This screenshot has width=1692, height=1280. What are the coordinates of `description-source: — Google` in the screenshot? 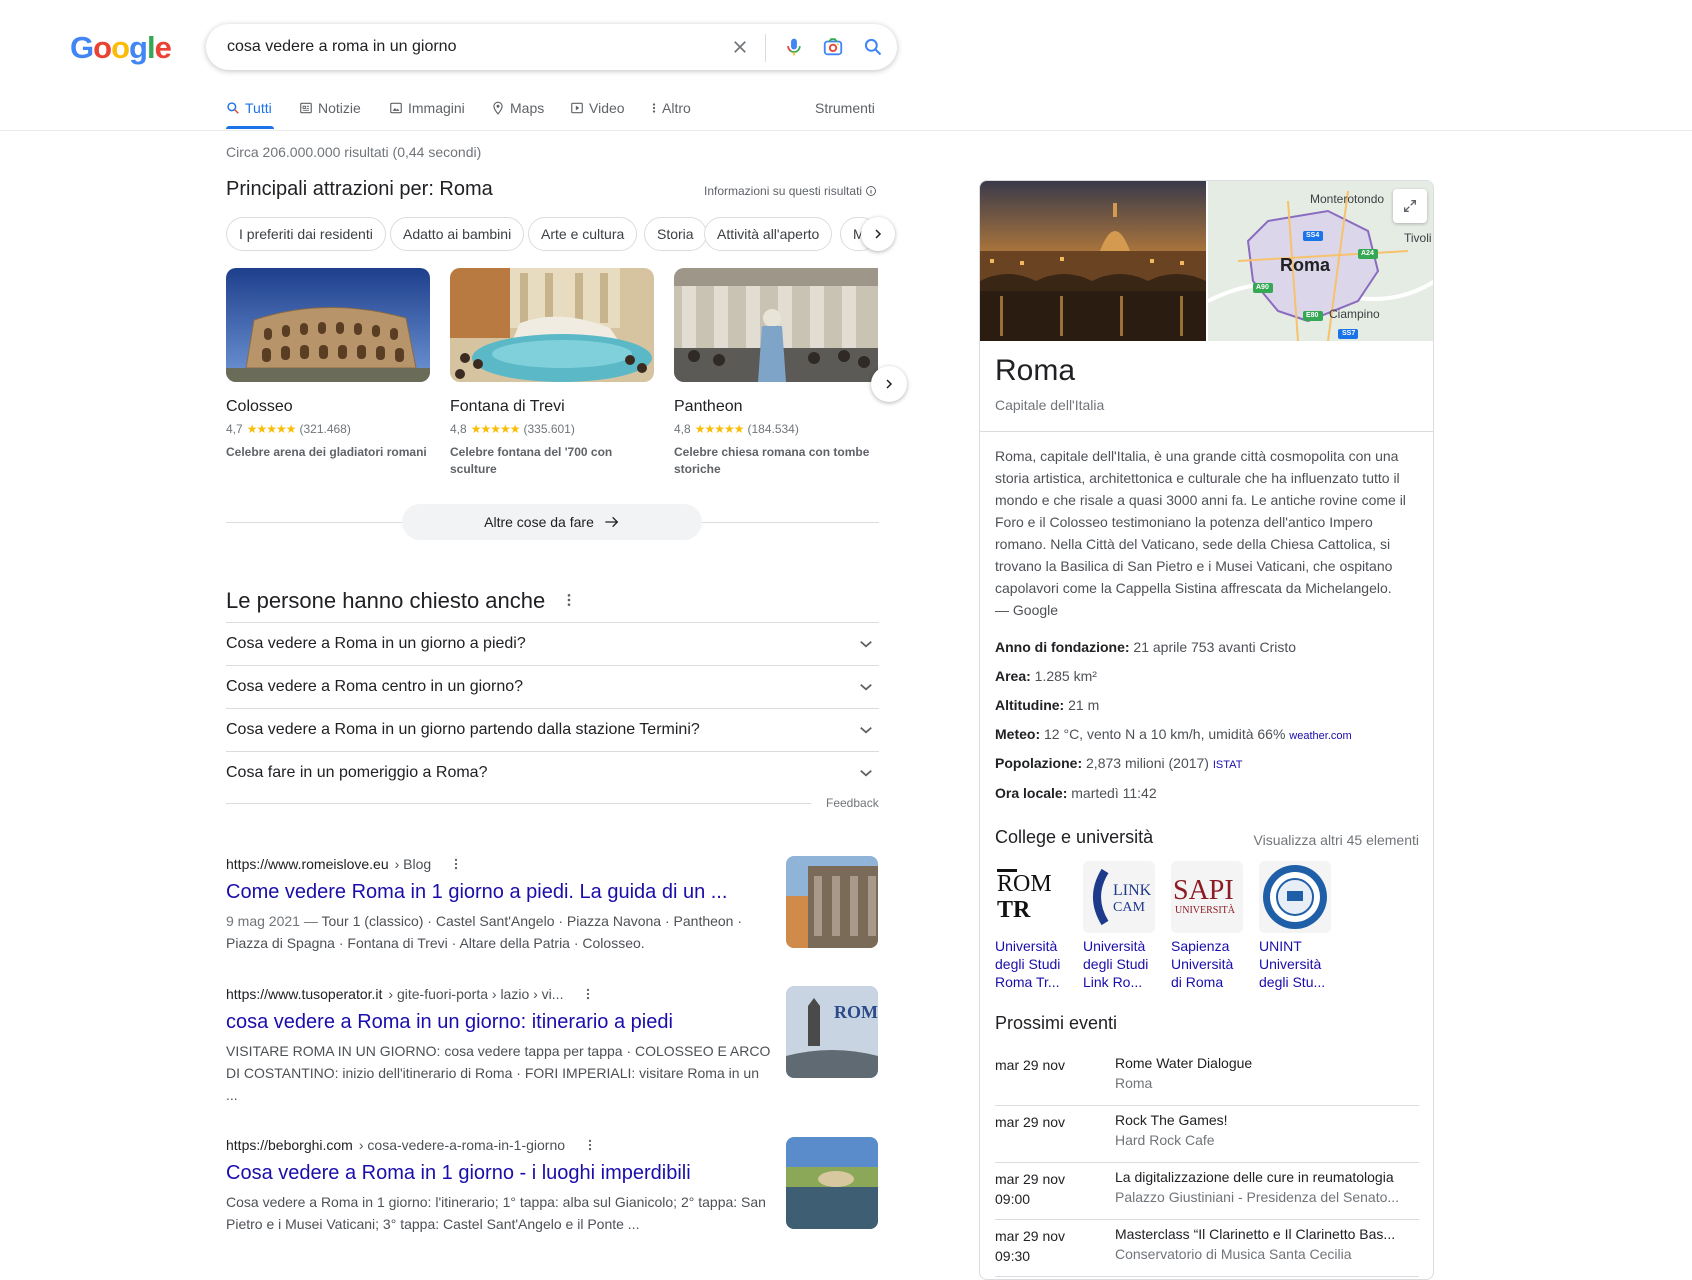 It's located at (1026, 610).